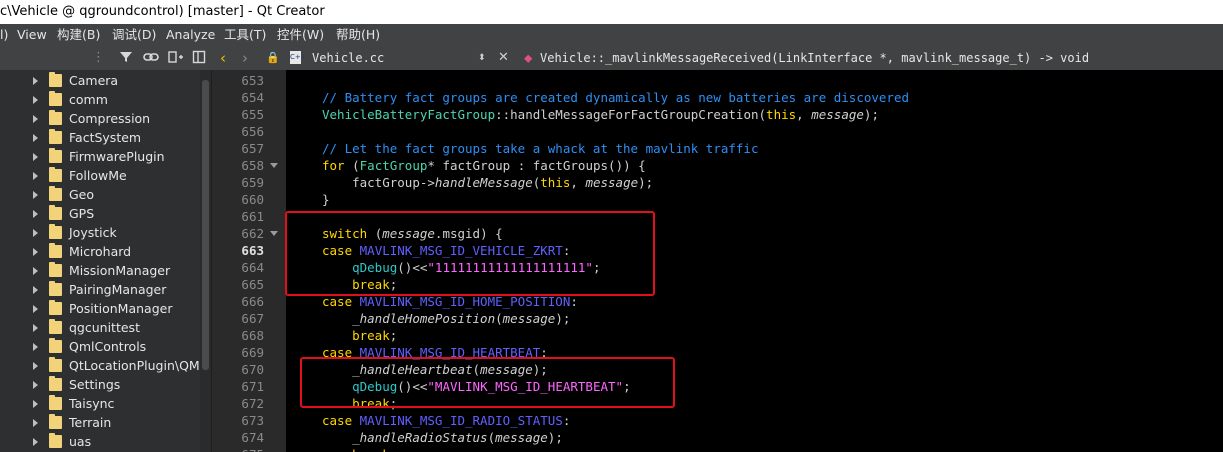 Image resolution: width=1223 pixels, height=452 pixels. What do you see at coordinates (252, 97) in the screenshot?
I see `line-number: 654` at bounding box center [252, 97].